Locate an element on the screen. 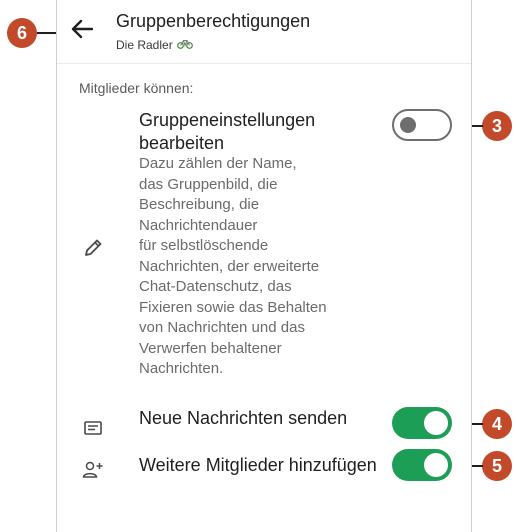 This screenshot has width=516, height=532. app-bar: Gruppenberechtigungen Die Radler is located at coordinates (264, 32).